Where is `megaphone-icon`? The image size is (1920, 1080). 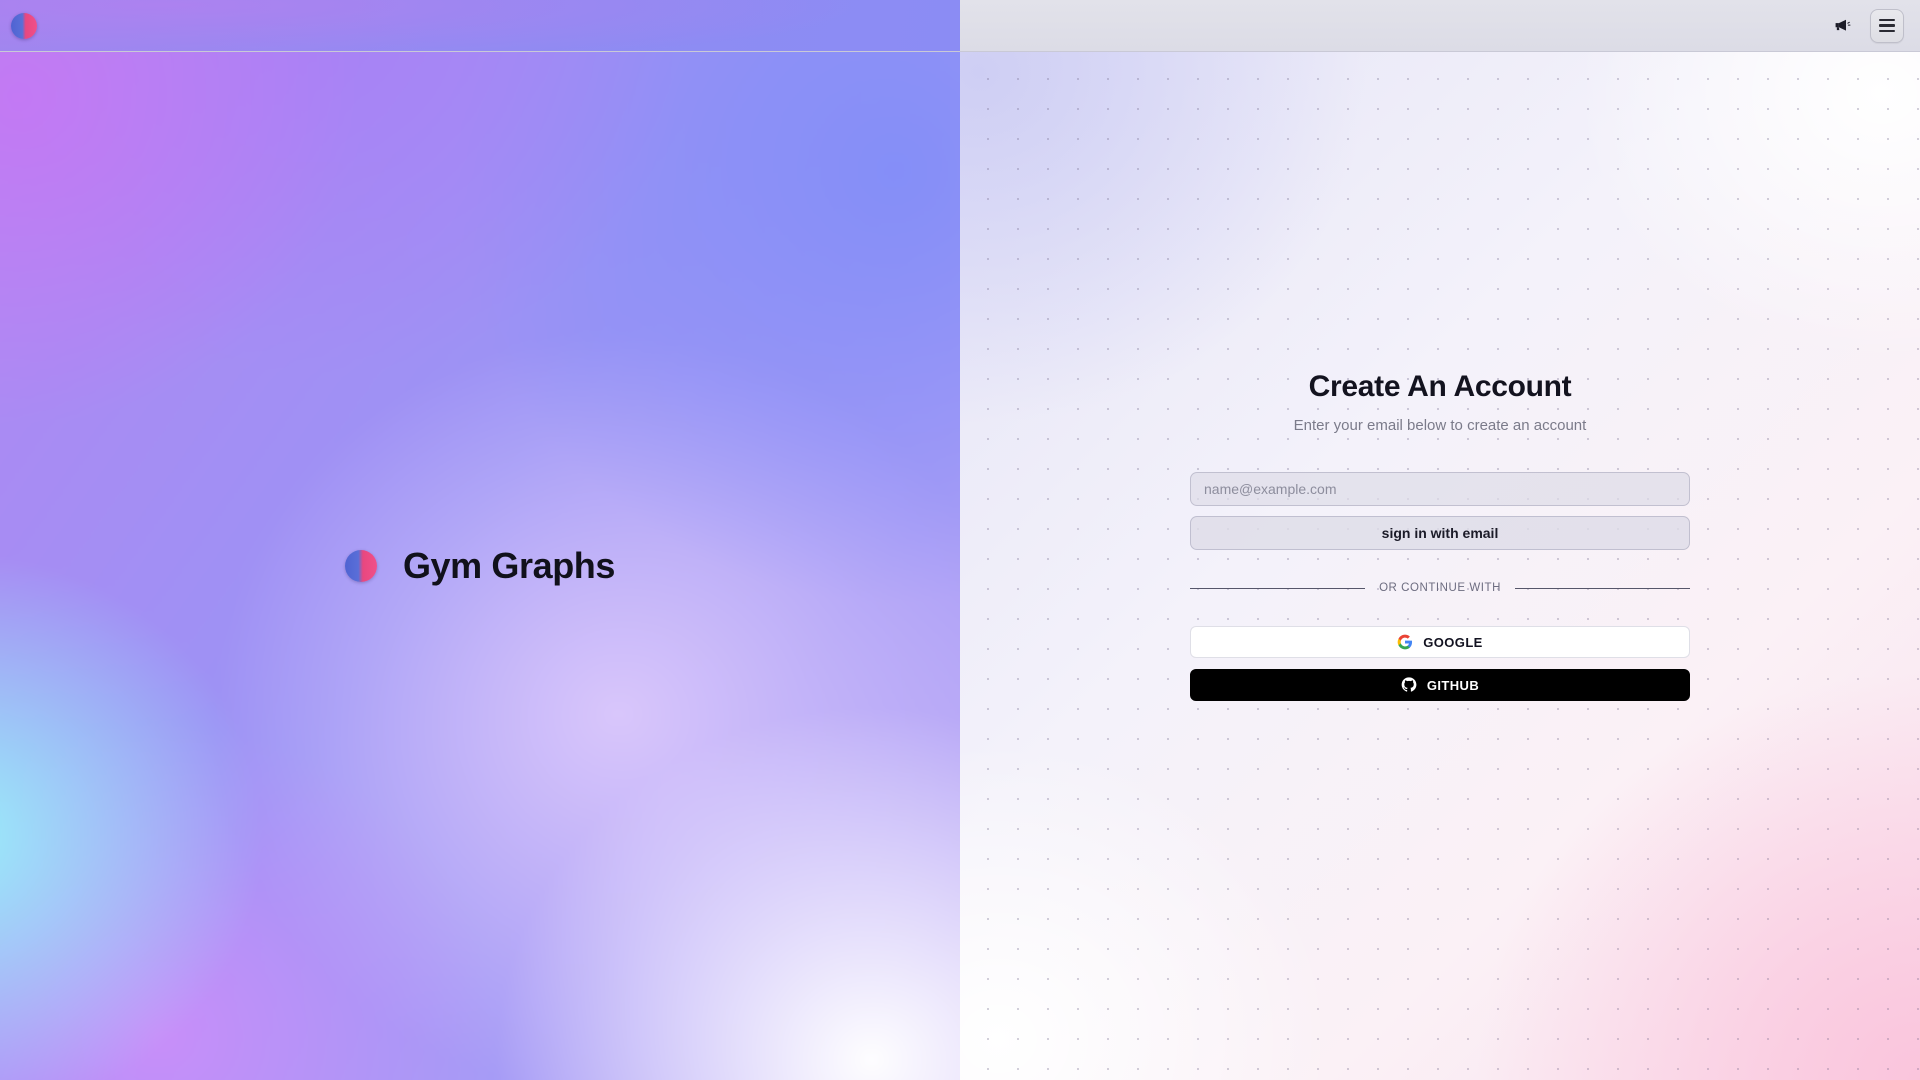 megaphone-icon is located at coordinates (1843, 25).